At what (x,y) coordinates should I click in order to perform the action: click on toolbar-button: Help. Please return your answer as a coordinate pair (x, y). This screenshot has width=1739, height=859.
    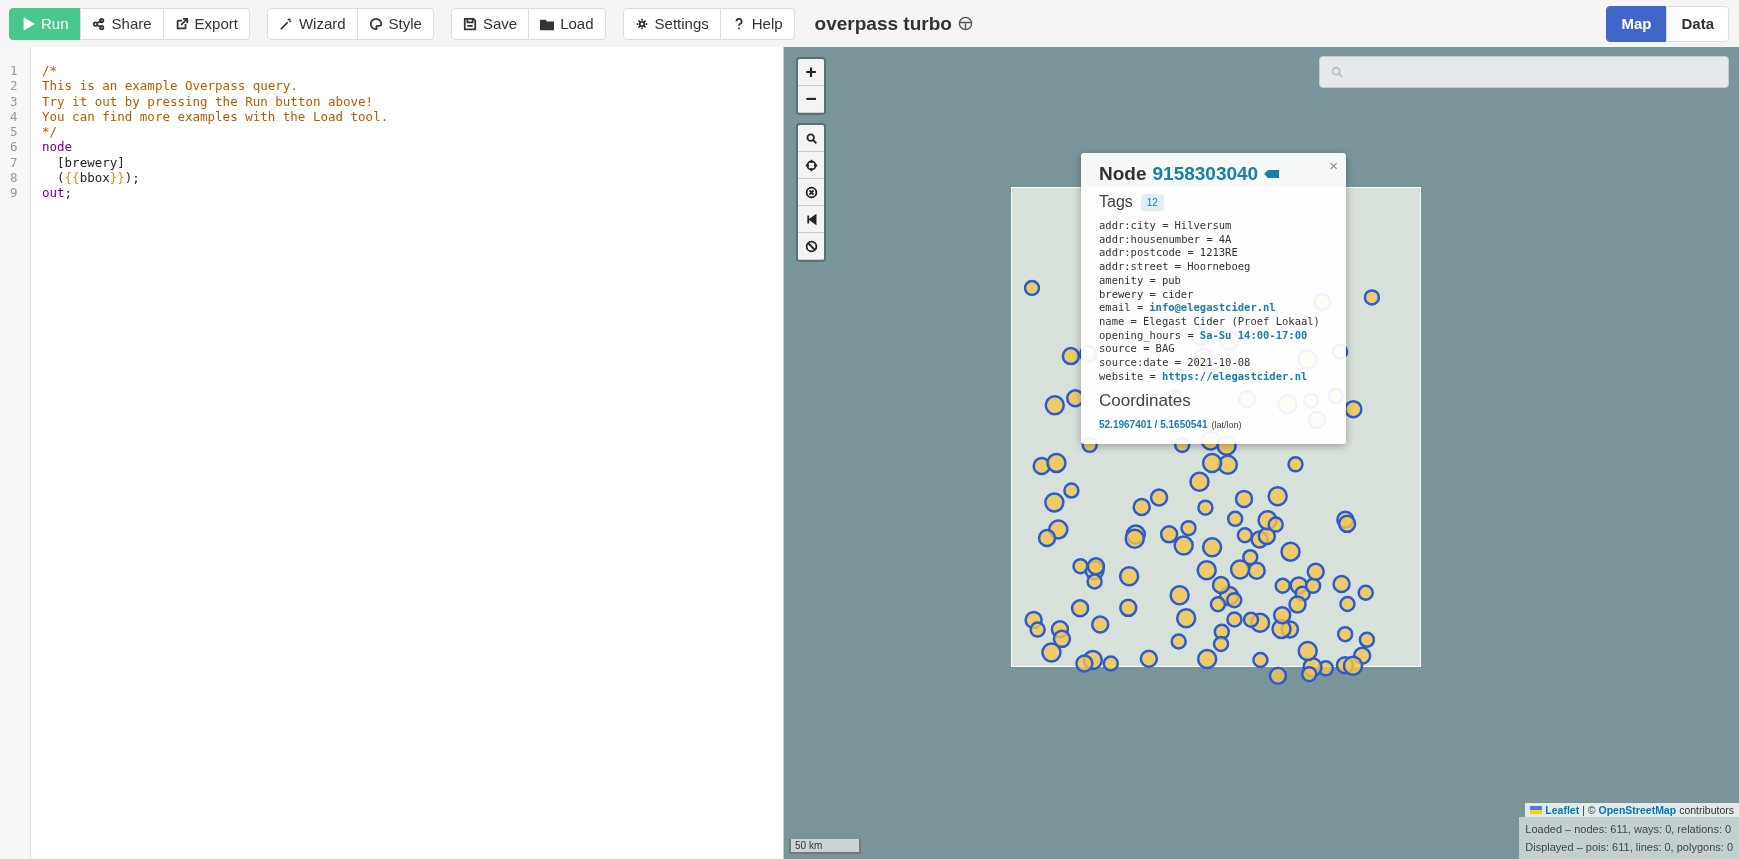
    Looking at the image, I should click on (757, 23).